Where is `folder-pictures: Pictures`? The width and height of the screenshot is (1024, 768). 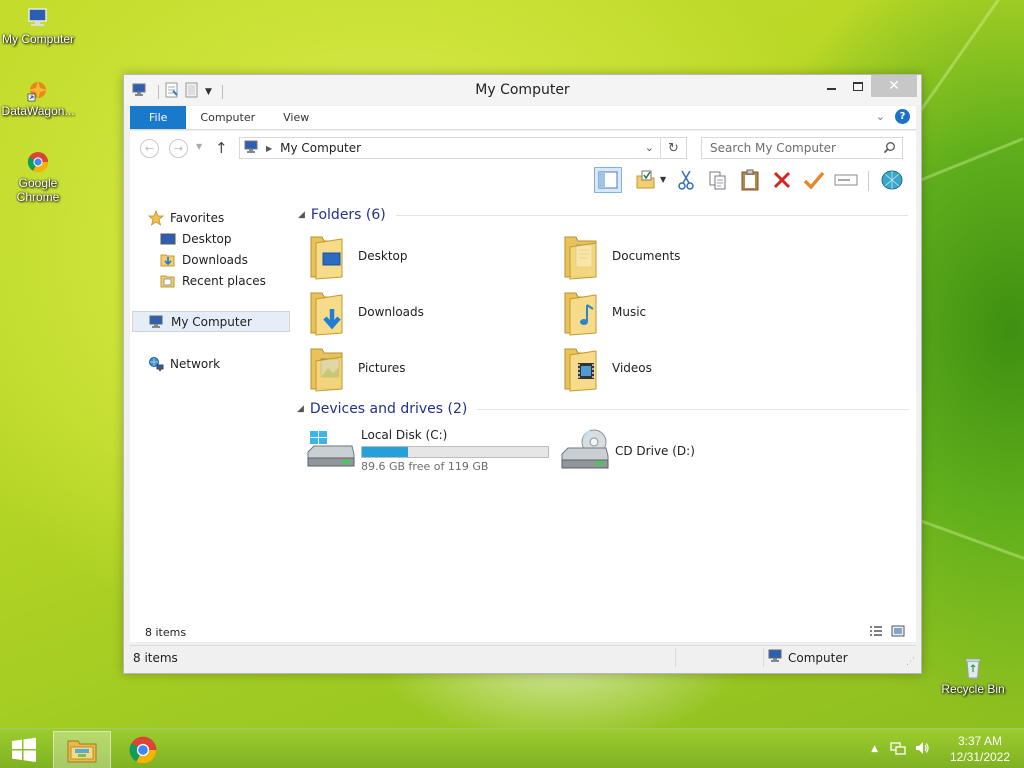
folder-pictures: Pictures is located at coordinates (428, 368).